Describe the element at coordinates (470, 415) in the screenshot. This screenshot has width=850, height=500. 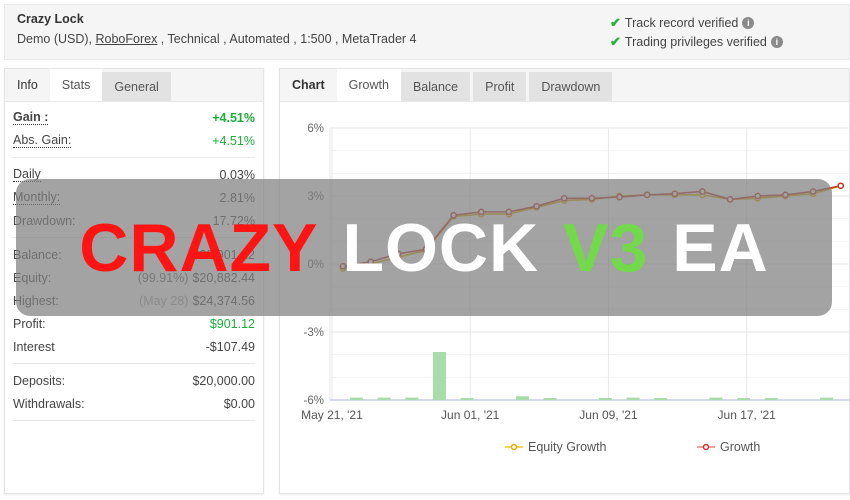
I see `x-tick-label: Jun 01, '21` at that location.